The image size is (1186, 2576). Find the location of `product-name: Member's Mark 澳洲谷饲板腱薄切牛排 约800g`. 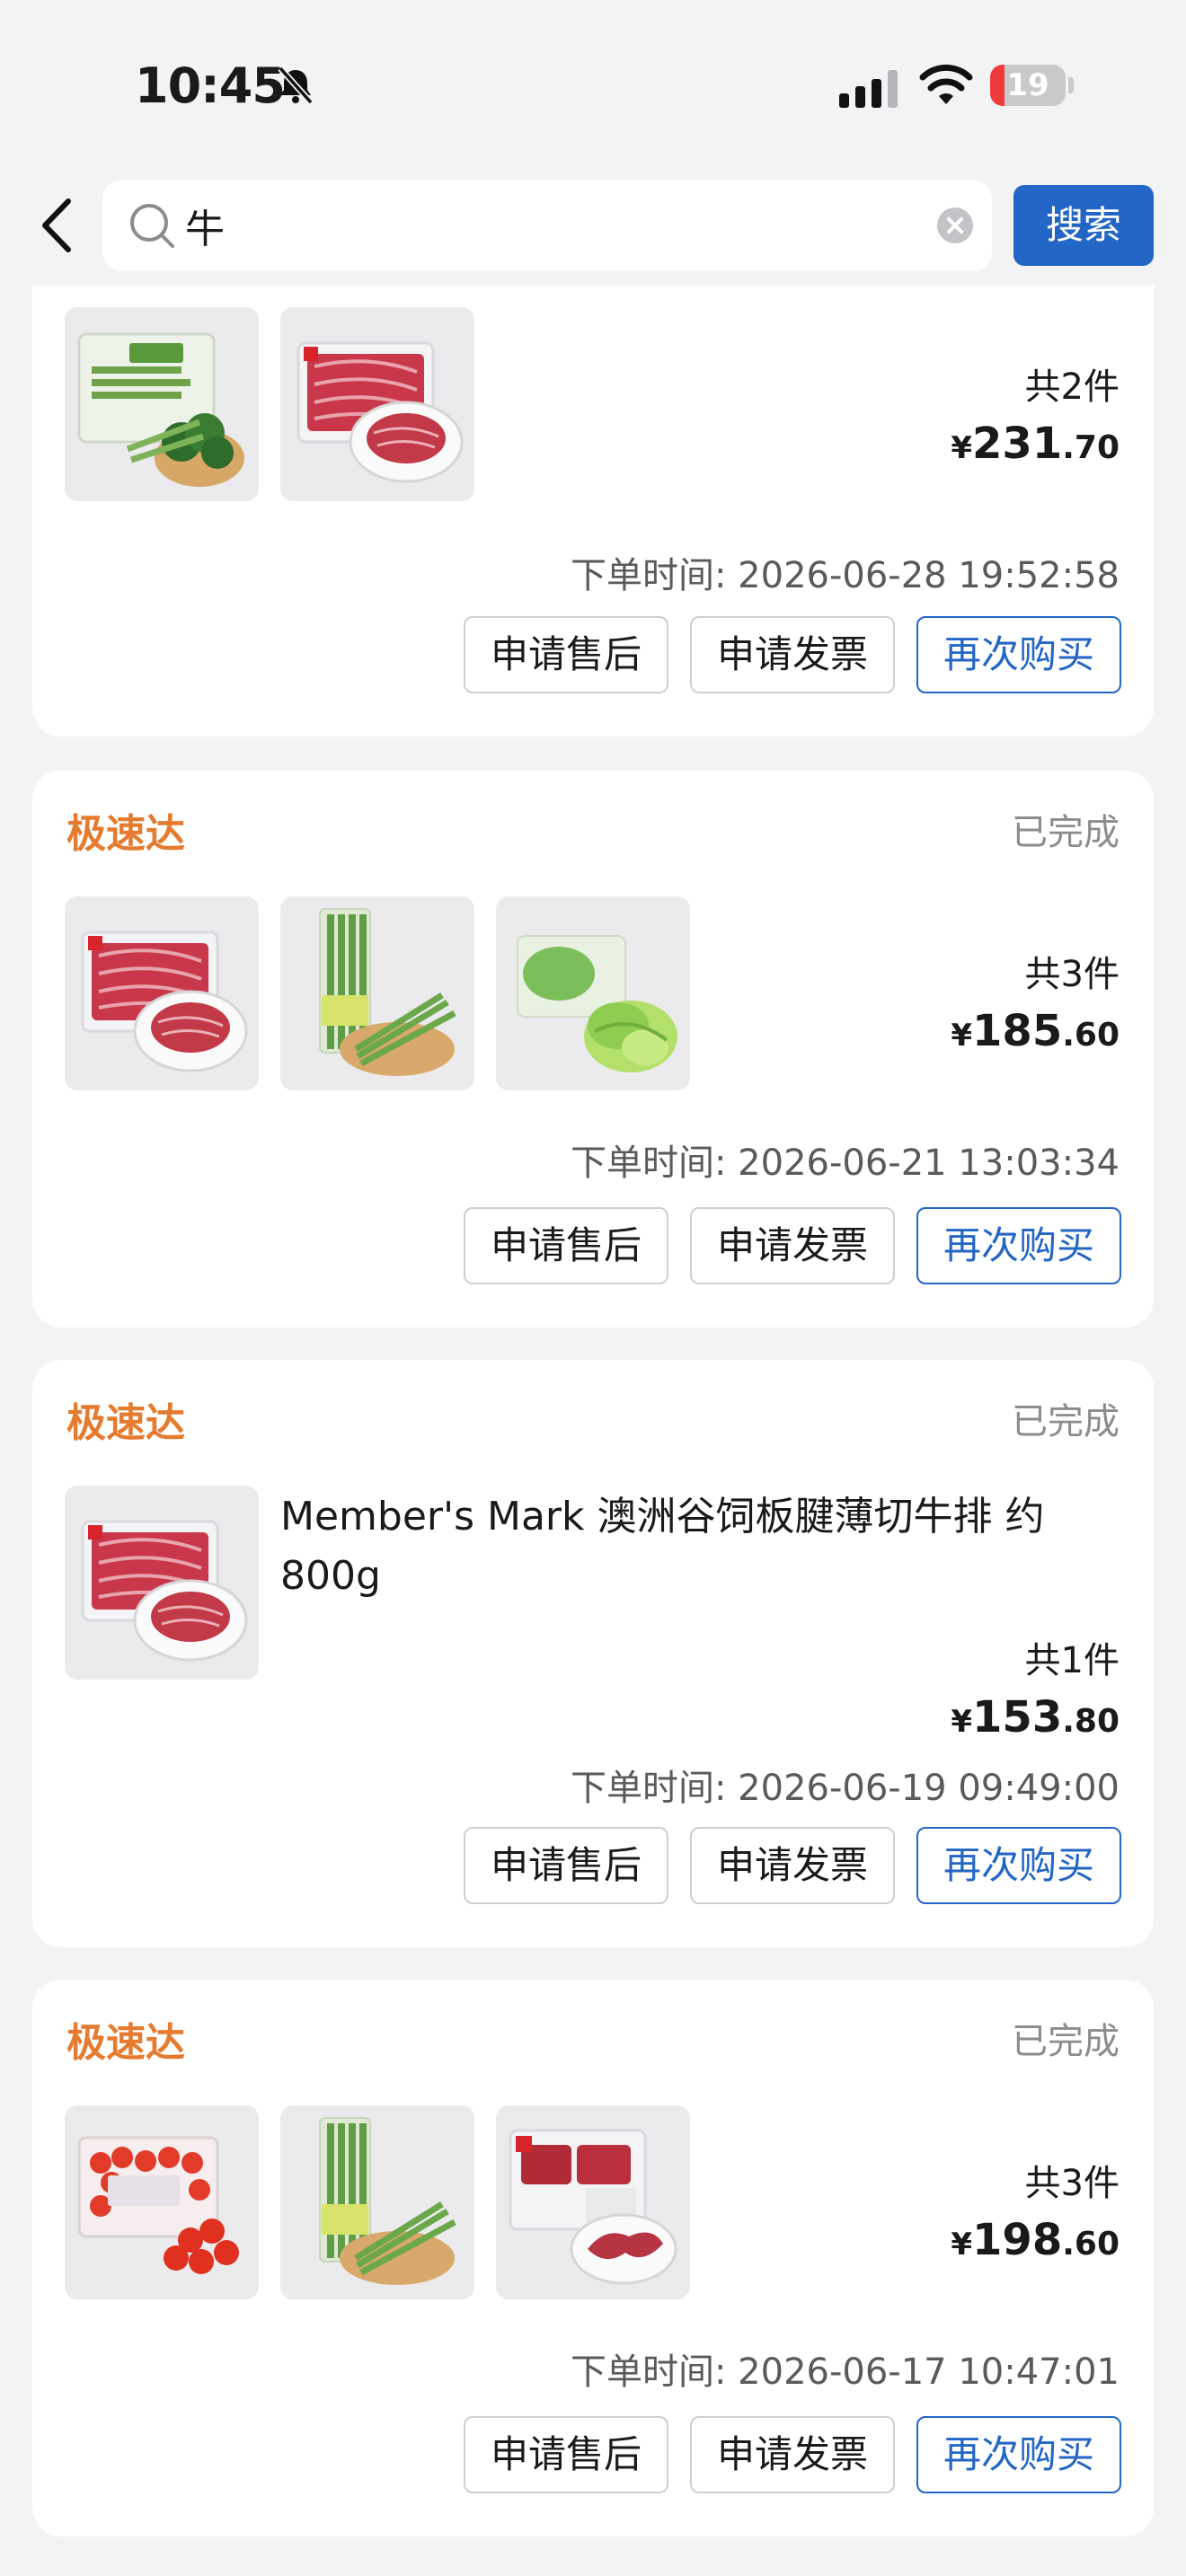

product-name: Member's Mark 澳洲谷饲板腱薄切牛排 约800g is located at coordinates (702, 1546).